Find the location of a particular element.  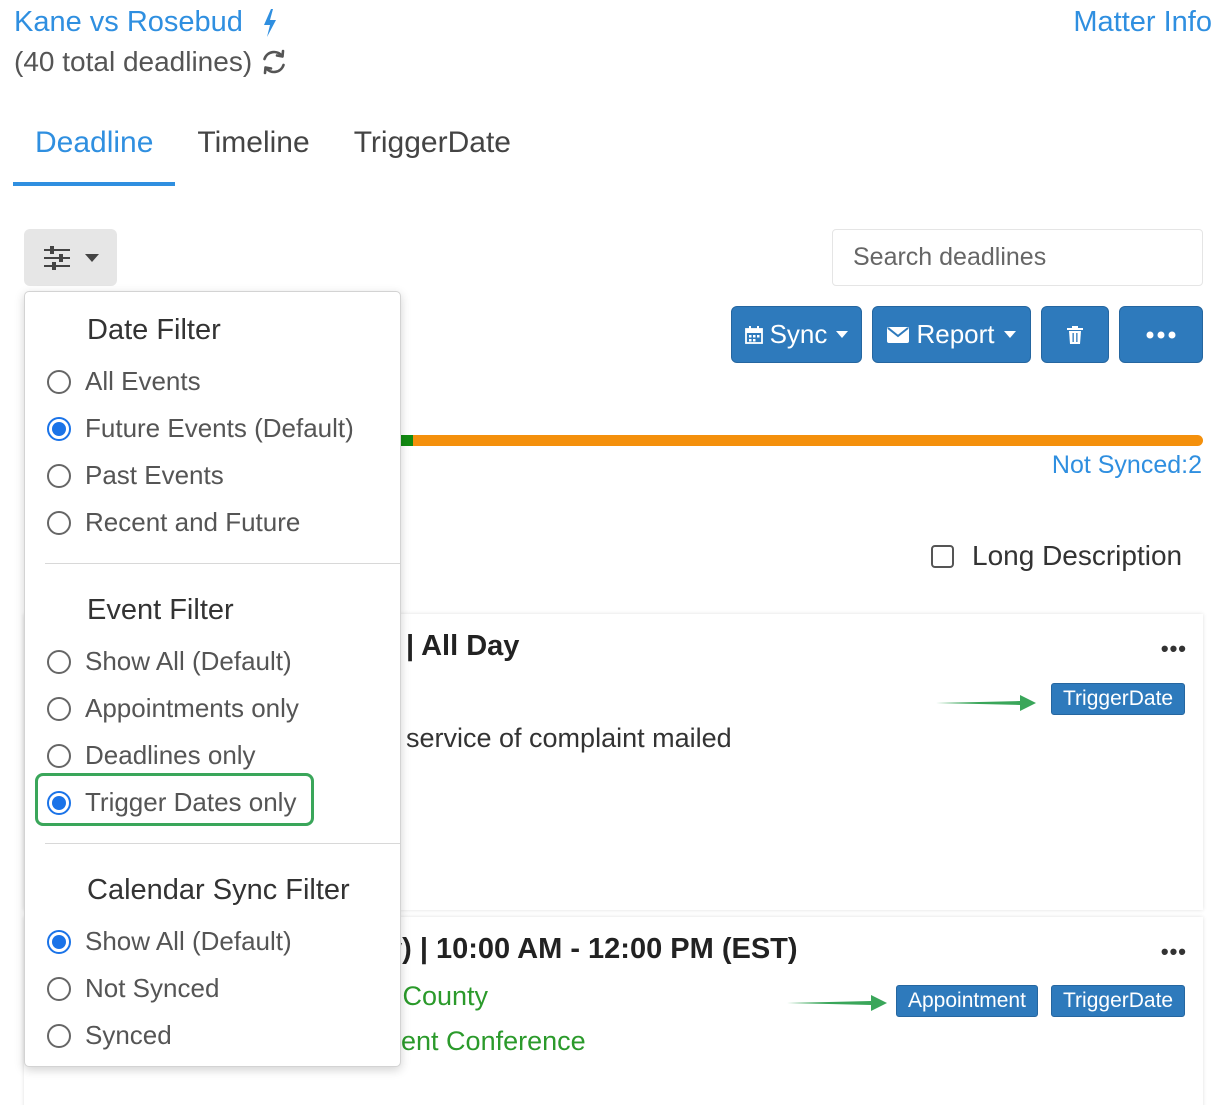

option-future-events: Future Events (Default) is located at coordinates (200, 428).